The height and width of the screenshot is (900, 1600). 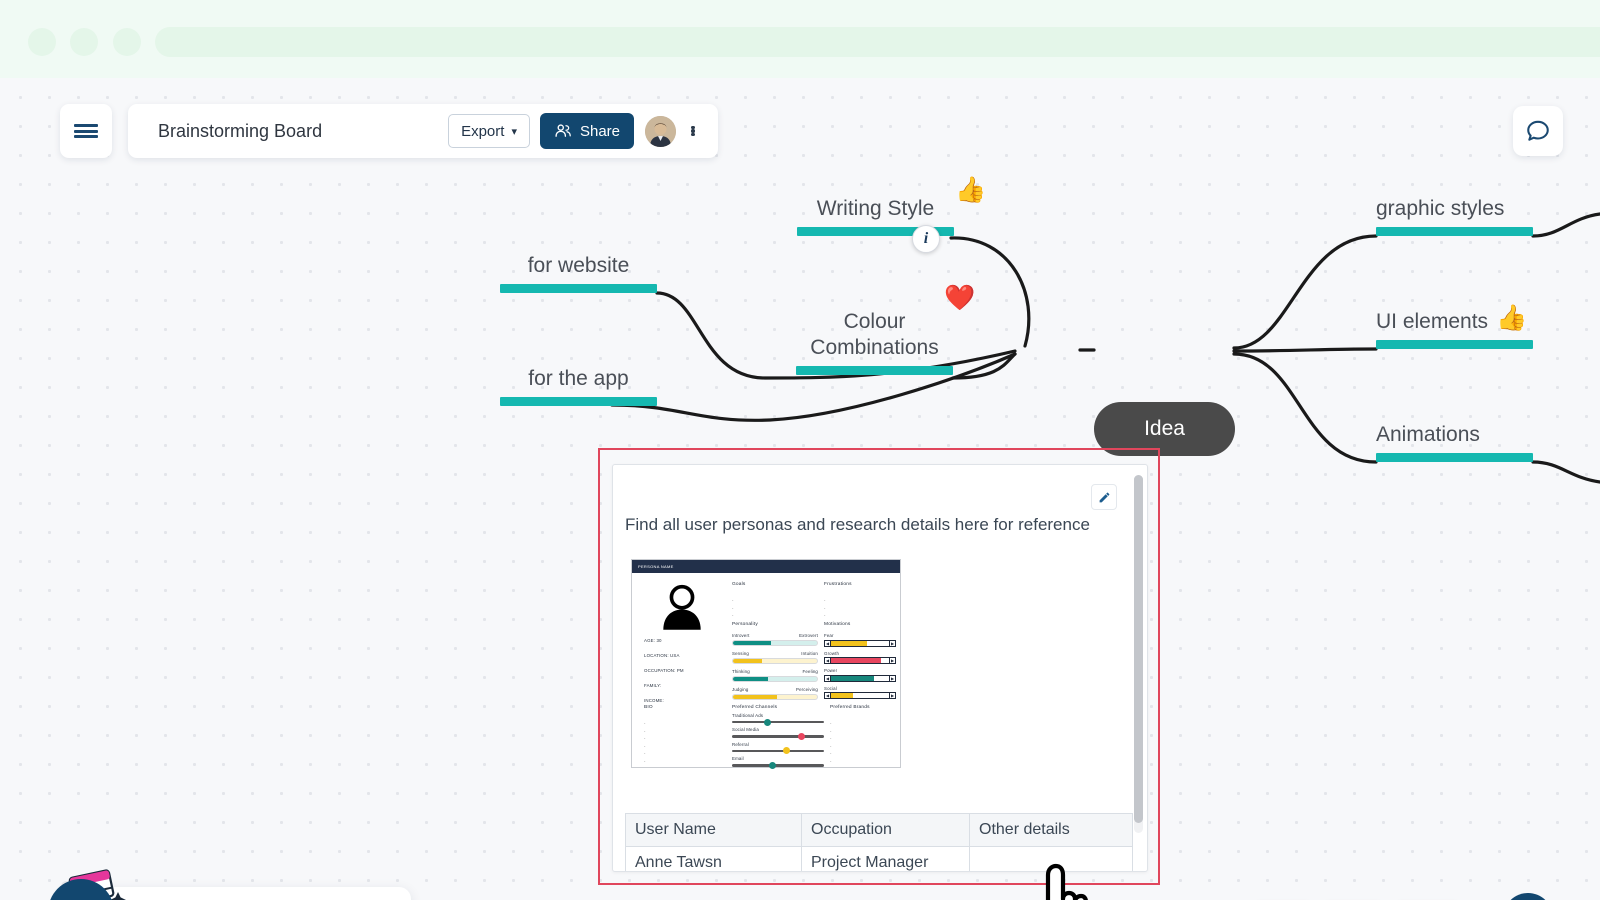 I want to click on share-button: Share, so click(x=586, y=131).